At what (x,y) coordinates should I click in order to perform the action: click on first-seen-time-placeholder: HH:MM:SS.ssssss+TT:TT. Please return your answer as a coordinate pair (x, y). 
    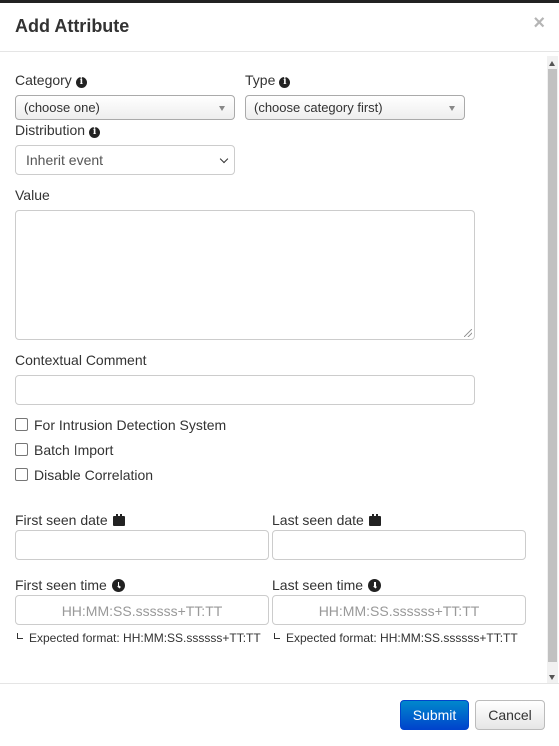
    Looking at the image, I should click on (142, 611).